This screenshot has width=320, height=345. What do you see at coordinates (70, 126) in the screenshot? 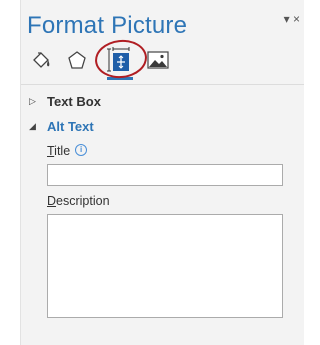
I see `section-alt-text-label: Alt Text` at bounding box center [70, 126].